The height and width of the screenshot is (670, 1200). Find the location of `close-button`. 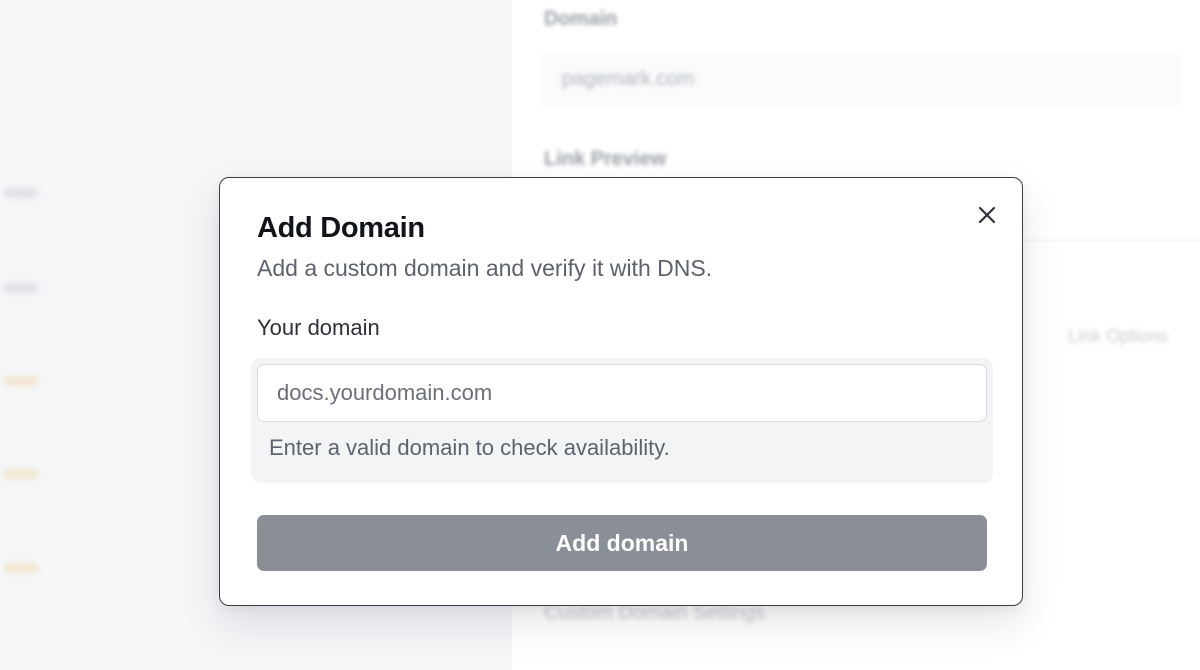

close-button is located at coordinates (987, 215).